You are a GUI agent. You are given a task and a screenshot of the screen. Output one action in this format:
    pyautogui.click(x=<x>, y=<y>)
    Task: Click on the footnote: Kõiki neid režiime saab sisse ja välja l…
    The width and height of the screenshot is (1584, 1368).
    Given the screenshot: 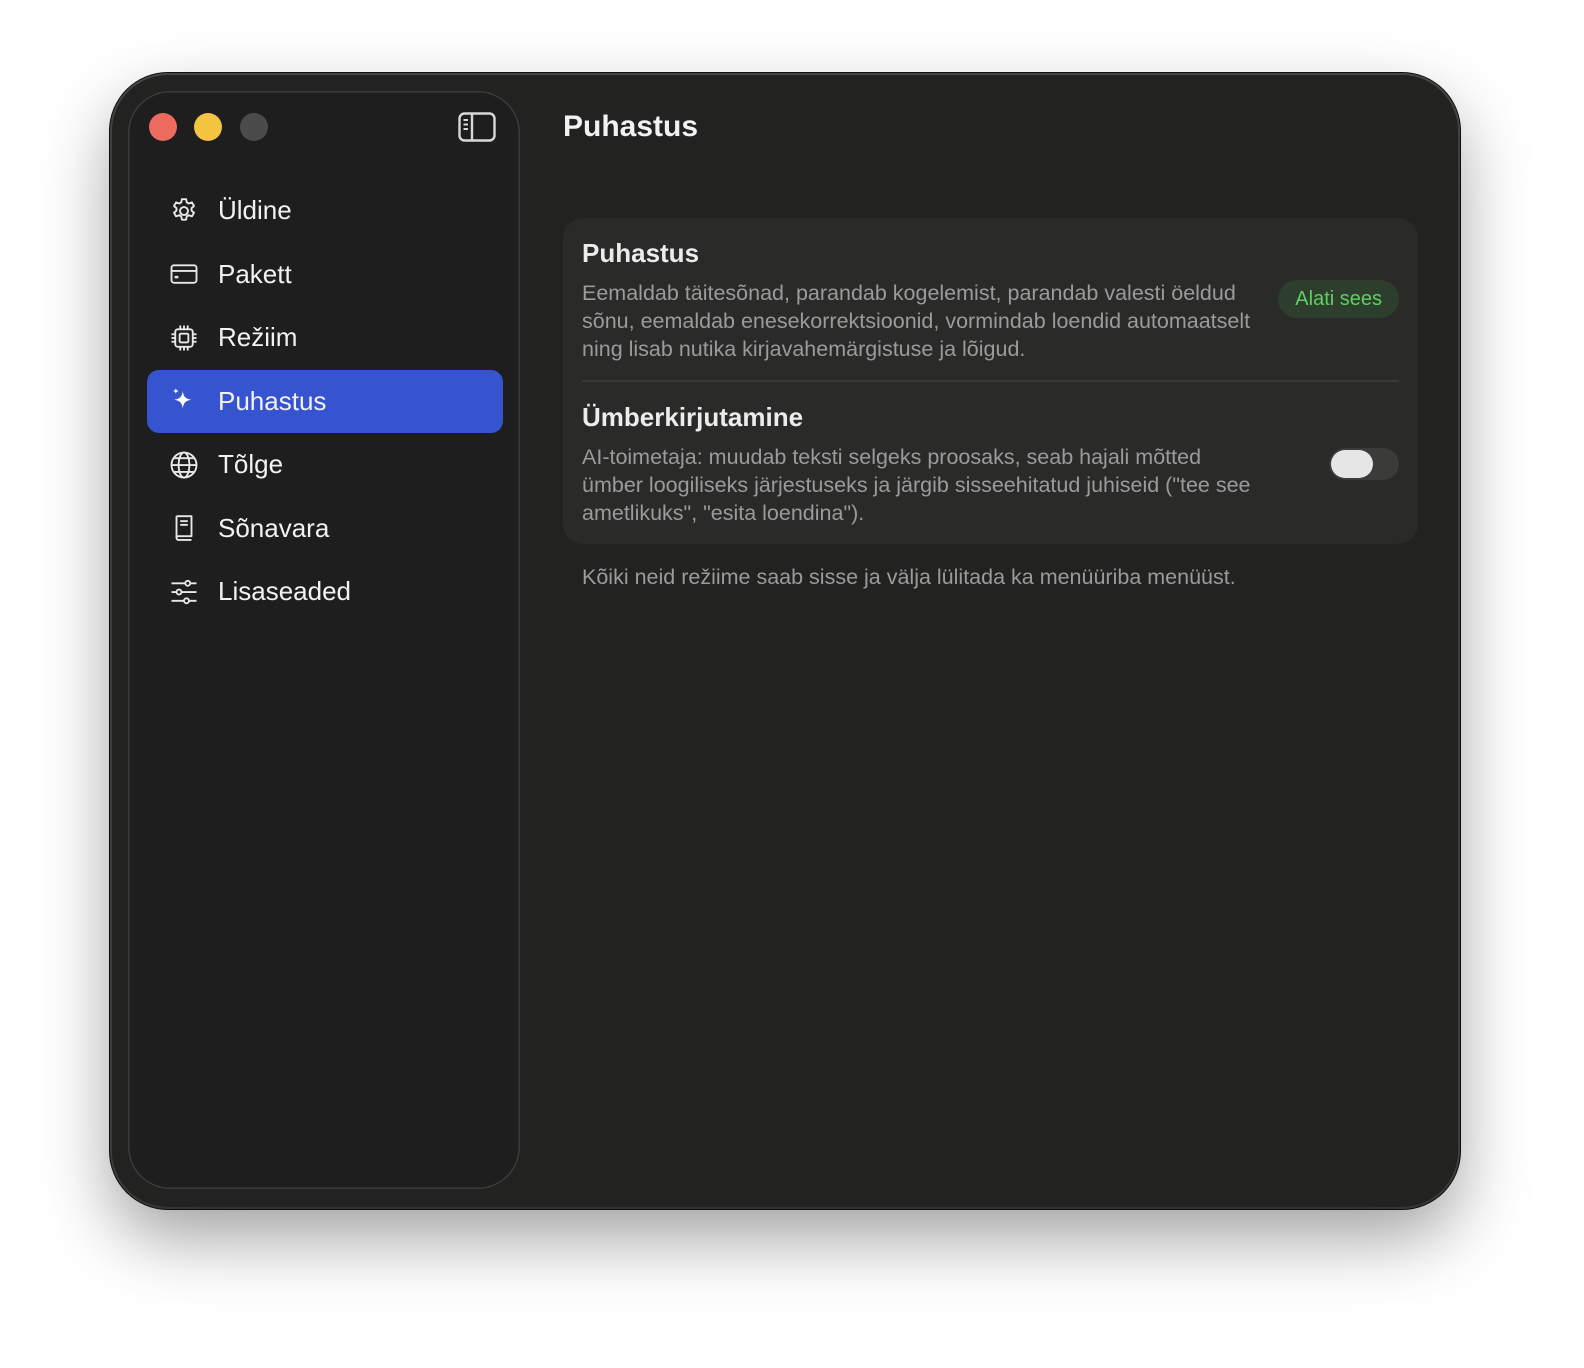 What is the action you would take?
    pyautogui.click(x=909, y=577)
    